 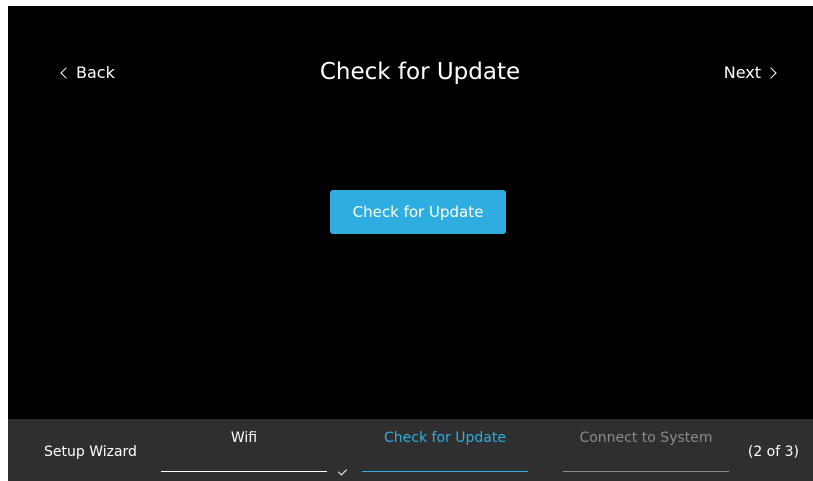 I want to click on next-button: Next, so click(x=750, y=72).